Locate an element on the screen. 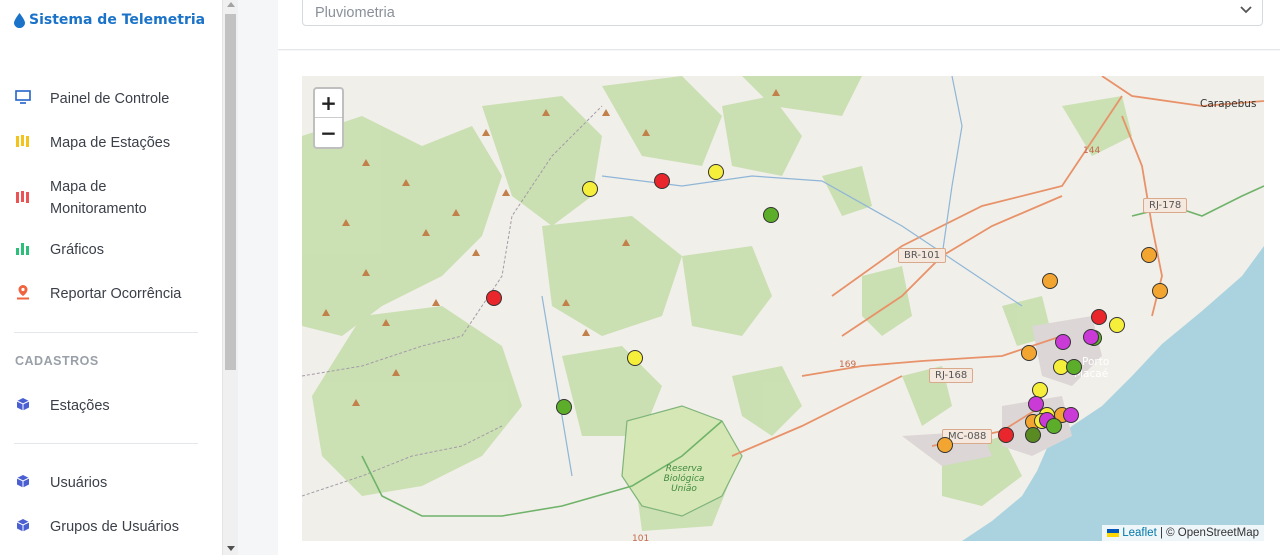 Image resolution: width=1280 pixels, height=555 pixels. nav-reportar-ocorrencia: Reportar Ocorrência is located at coordinates (97, 294).